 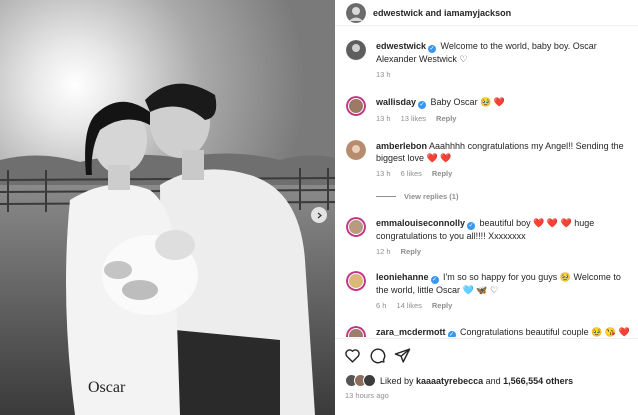 What do you see at coordinates (402, 355) in the screenshot?
I see `share-icon` at bounding box center [402, 355].